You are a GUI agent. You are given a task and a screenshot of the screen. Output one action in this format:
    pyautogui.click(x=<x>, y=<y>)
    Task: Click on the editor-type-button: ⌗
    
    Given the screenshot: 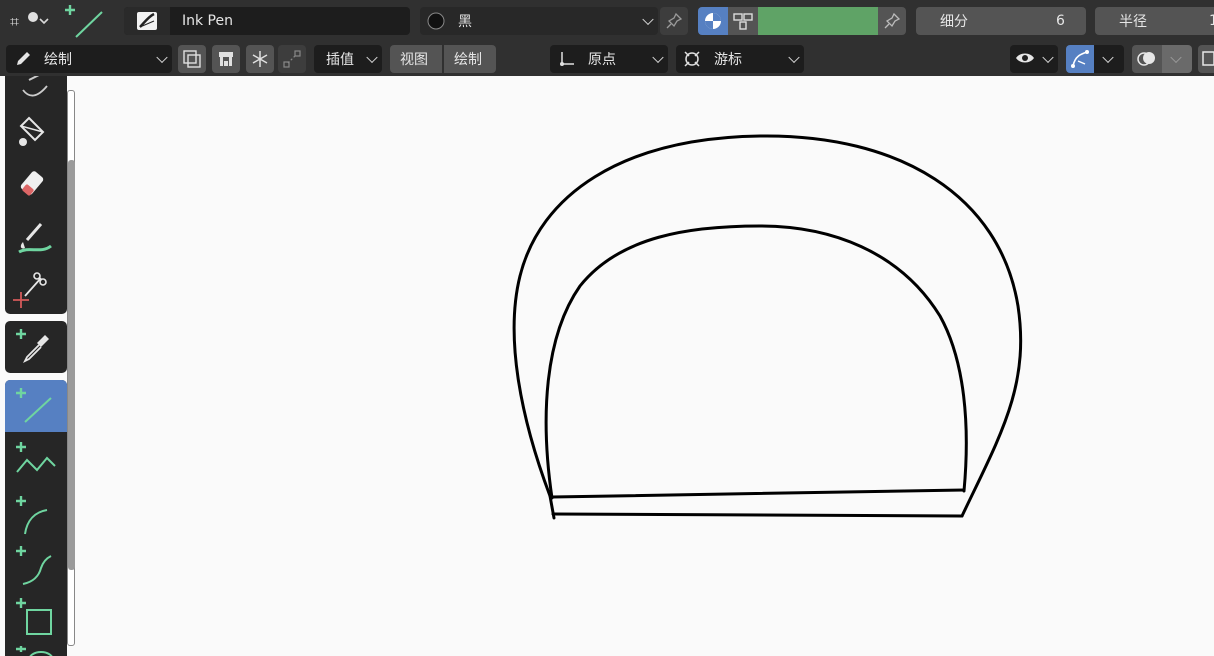 What is the action you would take?
    pyautogui.click(x=29, y=21)
    